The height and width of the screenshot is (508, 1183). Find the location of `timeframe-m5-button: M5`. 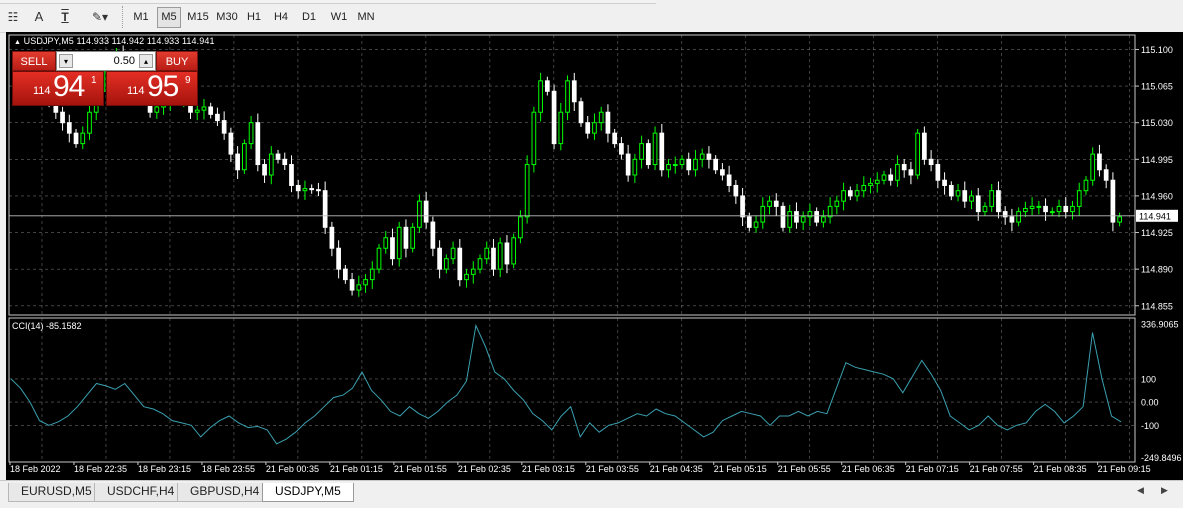

timeframe-m5-button: M5 is located at coordinates (169, 17).